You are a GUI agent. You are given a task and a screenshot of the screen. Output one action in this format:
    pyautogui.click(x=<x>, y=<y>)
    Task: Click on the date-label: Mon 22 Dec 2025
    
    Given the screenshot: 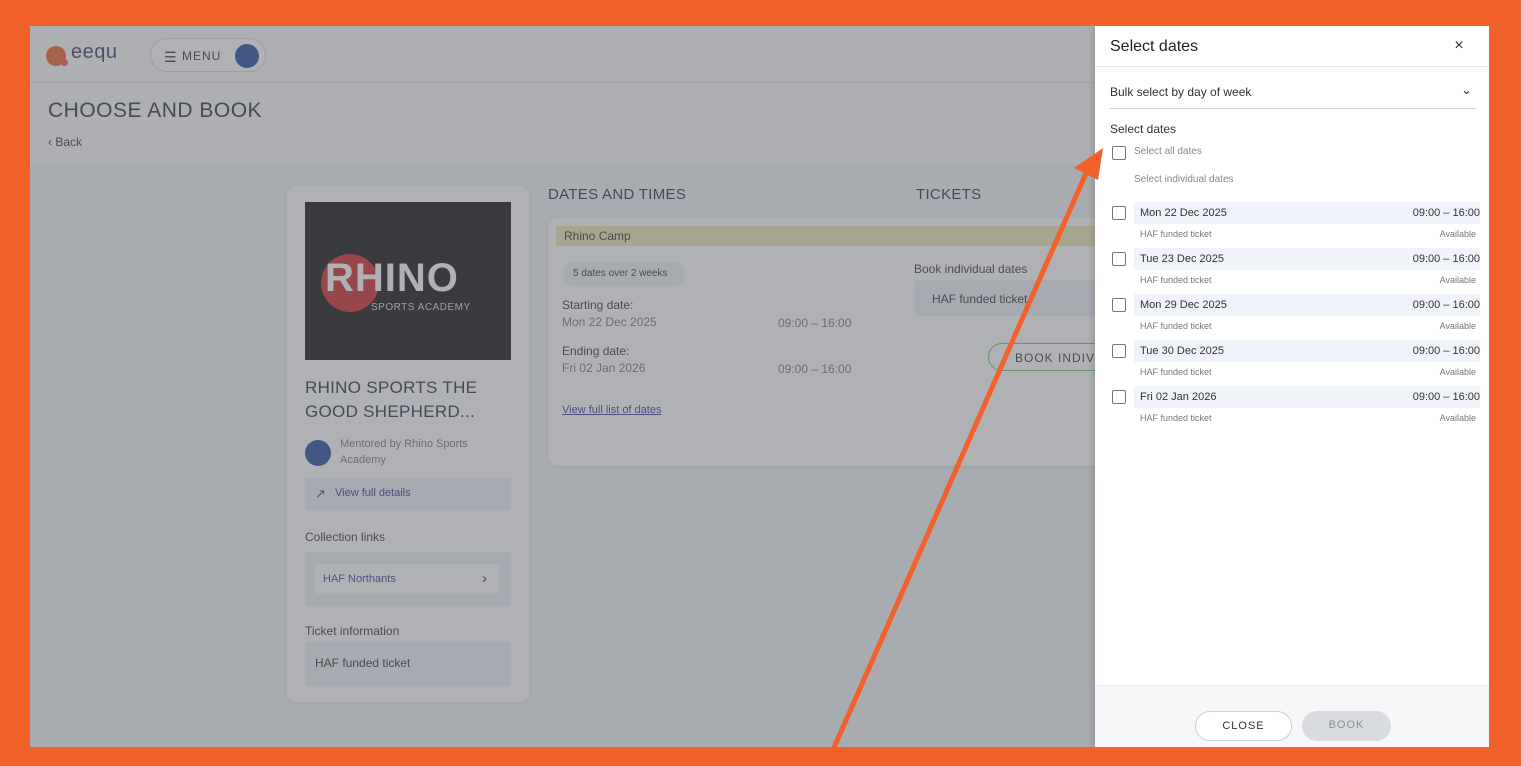 What is the action you would take?
    pyautogui.click(x=1183, y=213)
    